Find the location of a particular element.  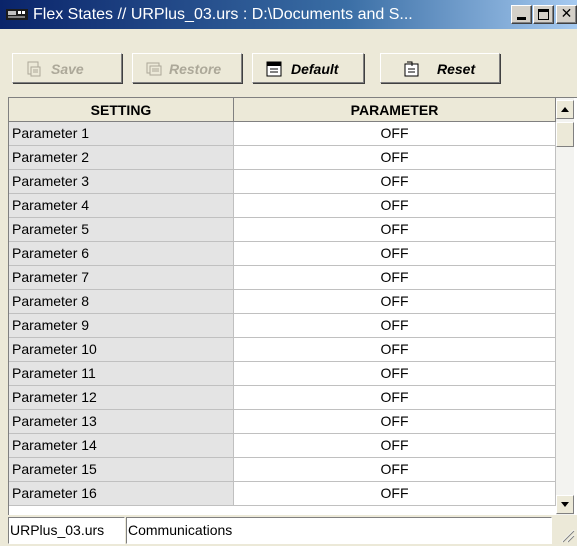

table-row: Parameter 7 OFF is located at coordinates (282, 278).